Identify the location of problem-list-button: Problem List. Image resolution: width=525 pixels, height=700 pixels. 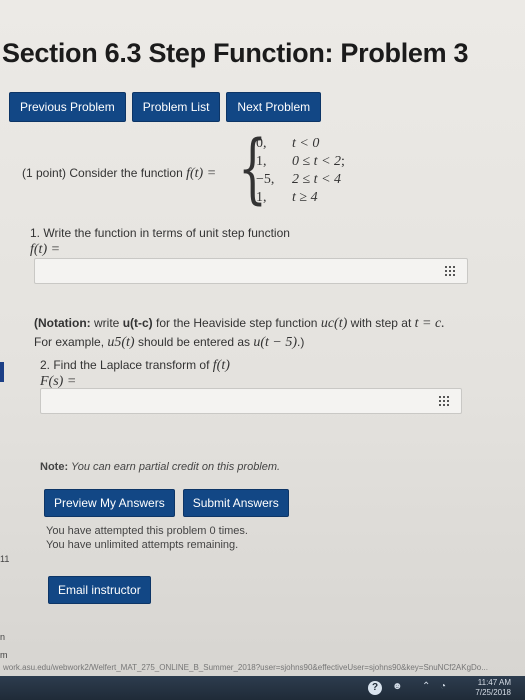
(176, 107).